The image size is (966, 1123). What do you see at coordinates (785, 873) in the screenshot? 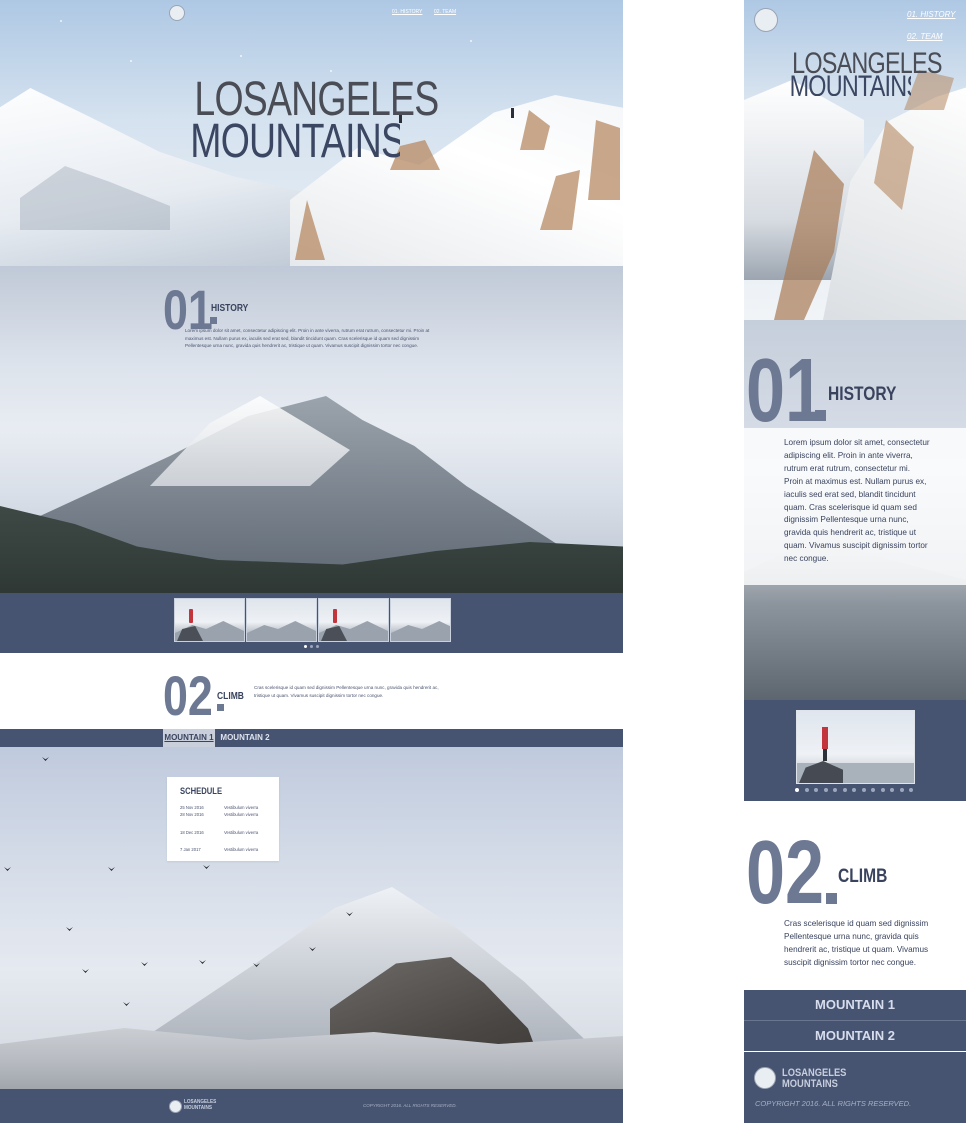
I see `mobile-climb-number: 02` at bounding box center [785, 873].